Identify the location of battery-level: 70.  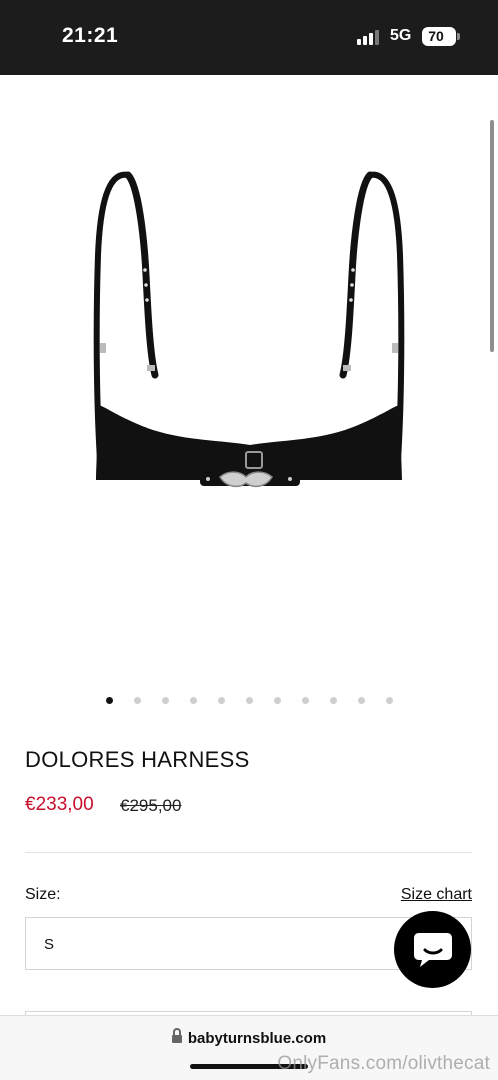
(436, 36).